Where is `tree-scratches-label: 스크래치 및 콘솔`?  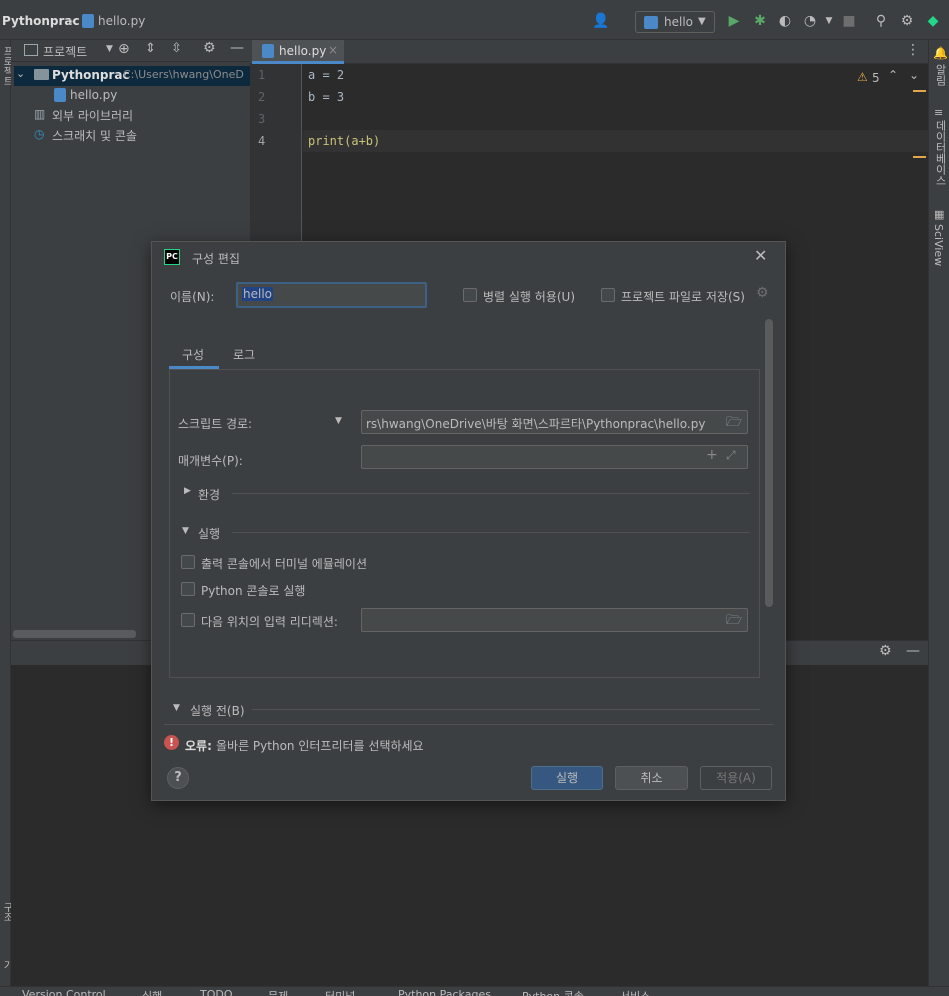
tree-scratches-label: 스크래치 및 콘솔 is located at coordinates (94, 136).